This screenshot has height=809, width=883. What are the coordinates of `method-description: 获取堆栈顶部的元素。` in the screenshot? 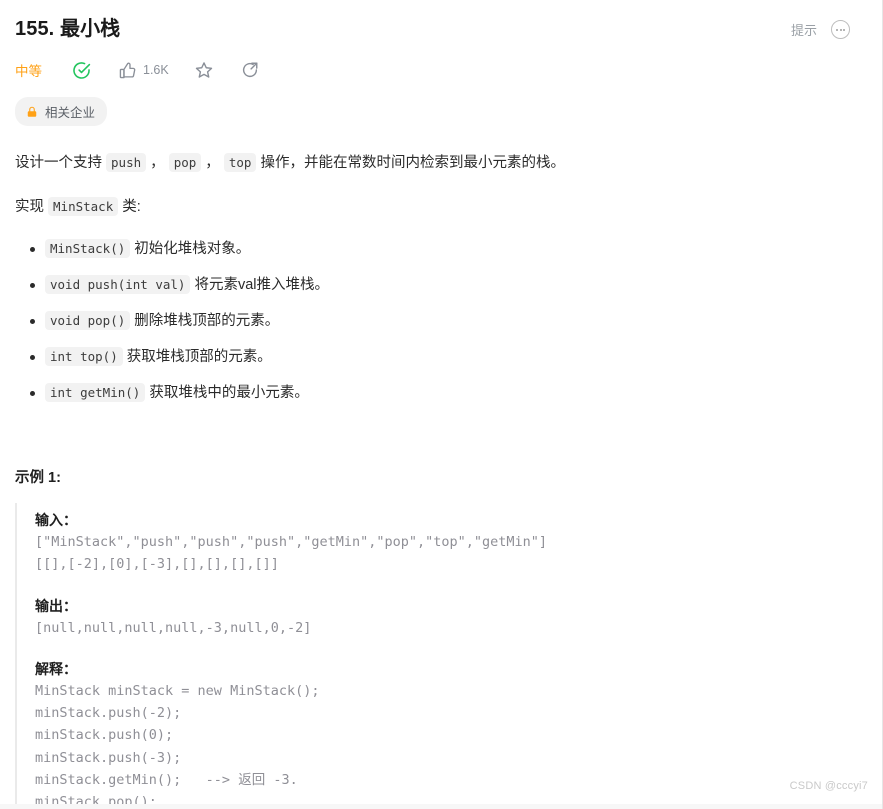 It's located at (197, 357).